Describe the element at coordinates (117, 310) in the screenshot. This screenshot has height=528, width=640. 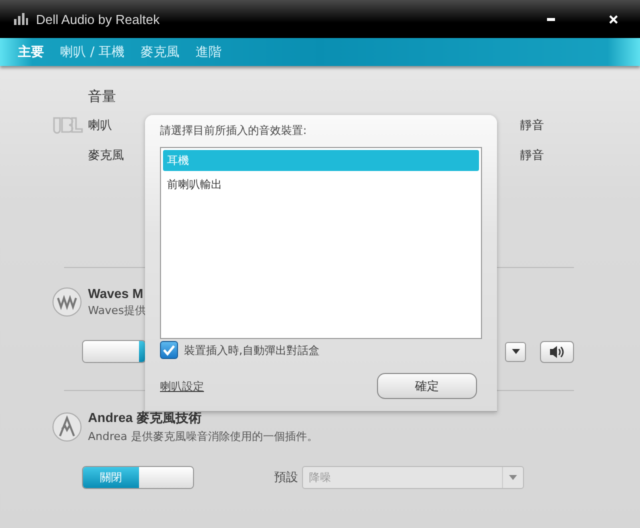
I see `section-description: Waves提供` at that location.